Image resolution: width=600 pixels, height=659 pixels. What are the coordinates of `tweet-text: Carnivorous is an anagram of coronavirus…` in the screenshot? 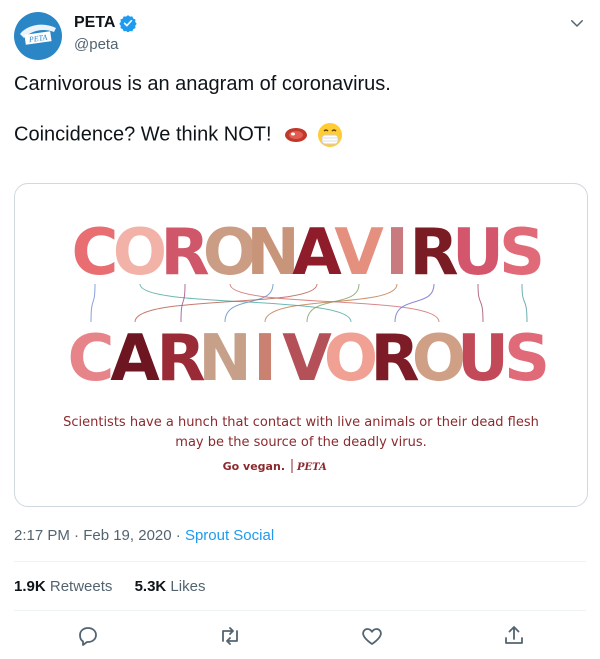 It's located at (300, 110).